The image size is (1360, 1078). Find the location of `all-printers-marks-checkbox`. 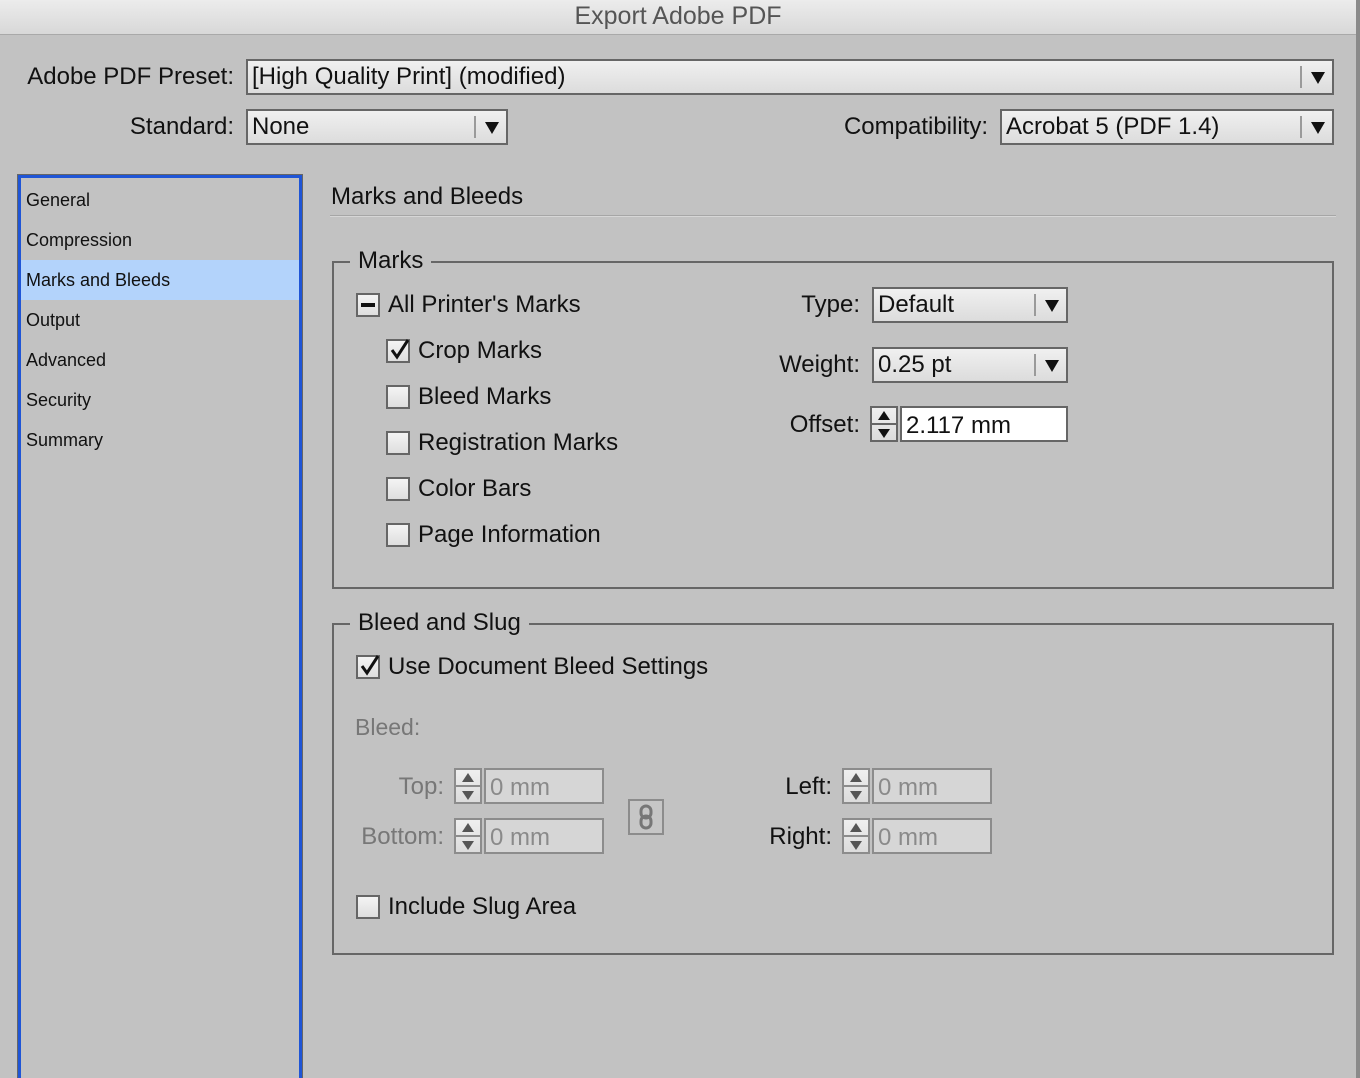

all-printers-marks-checkbox is located at coordinates (368, 305).